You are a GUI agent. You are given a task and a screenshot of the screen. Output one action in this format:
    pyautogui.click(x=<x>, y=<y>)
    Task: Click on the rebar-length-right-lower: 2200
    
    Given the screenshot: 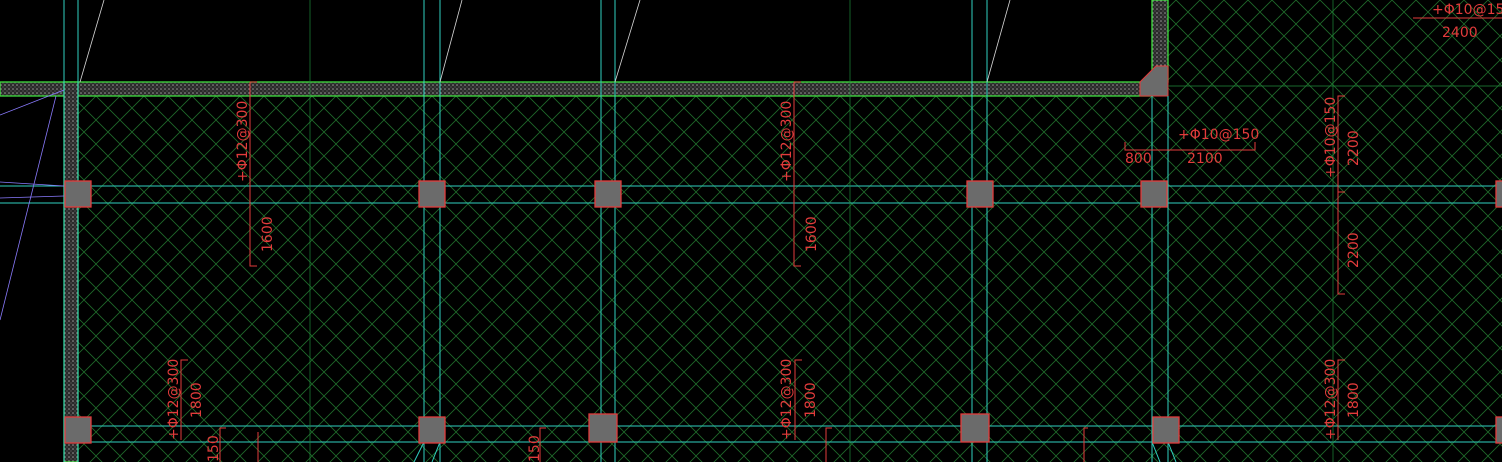 What is the action you would take?
    pyautogui.click(x=1354, y=250)
    